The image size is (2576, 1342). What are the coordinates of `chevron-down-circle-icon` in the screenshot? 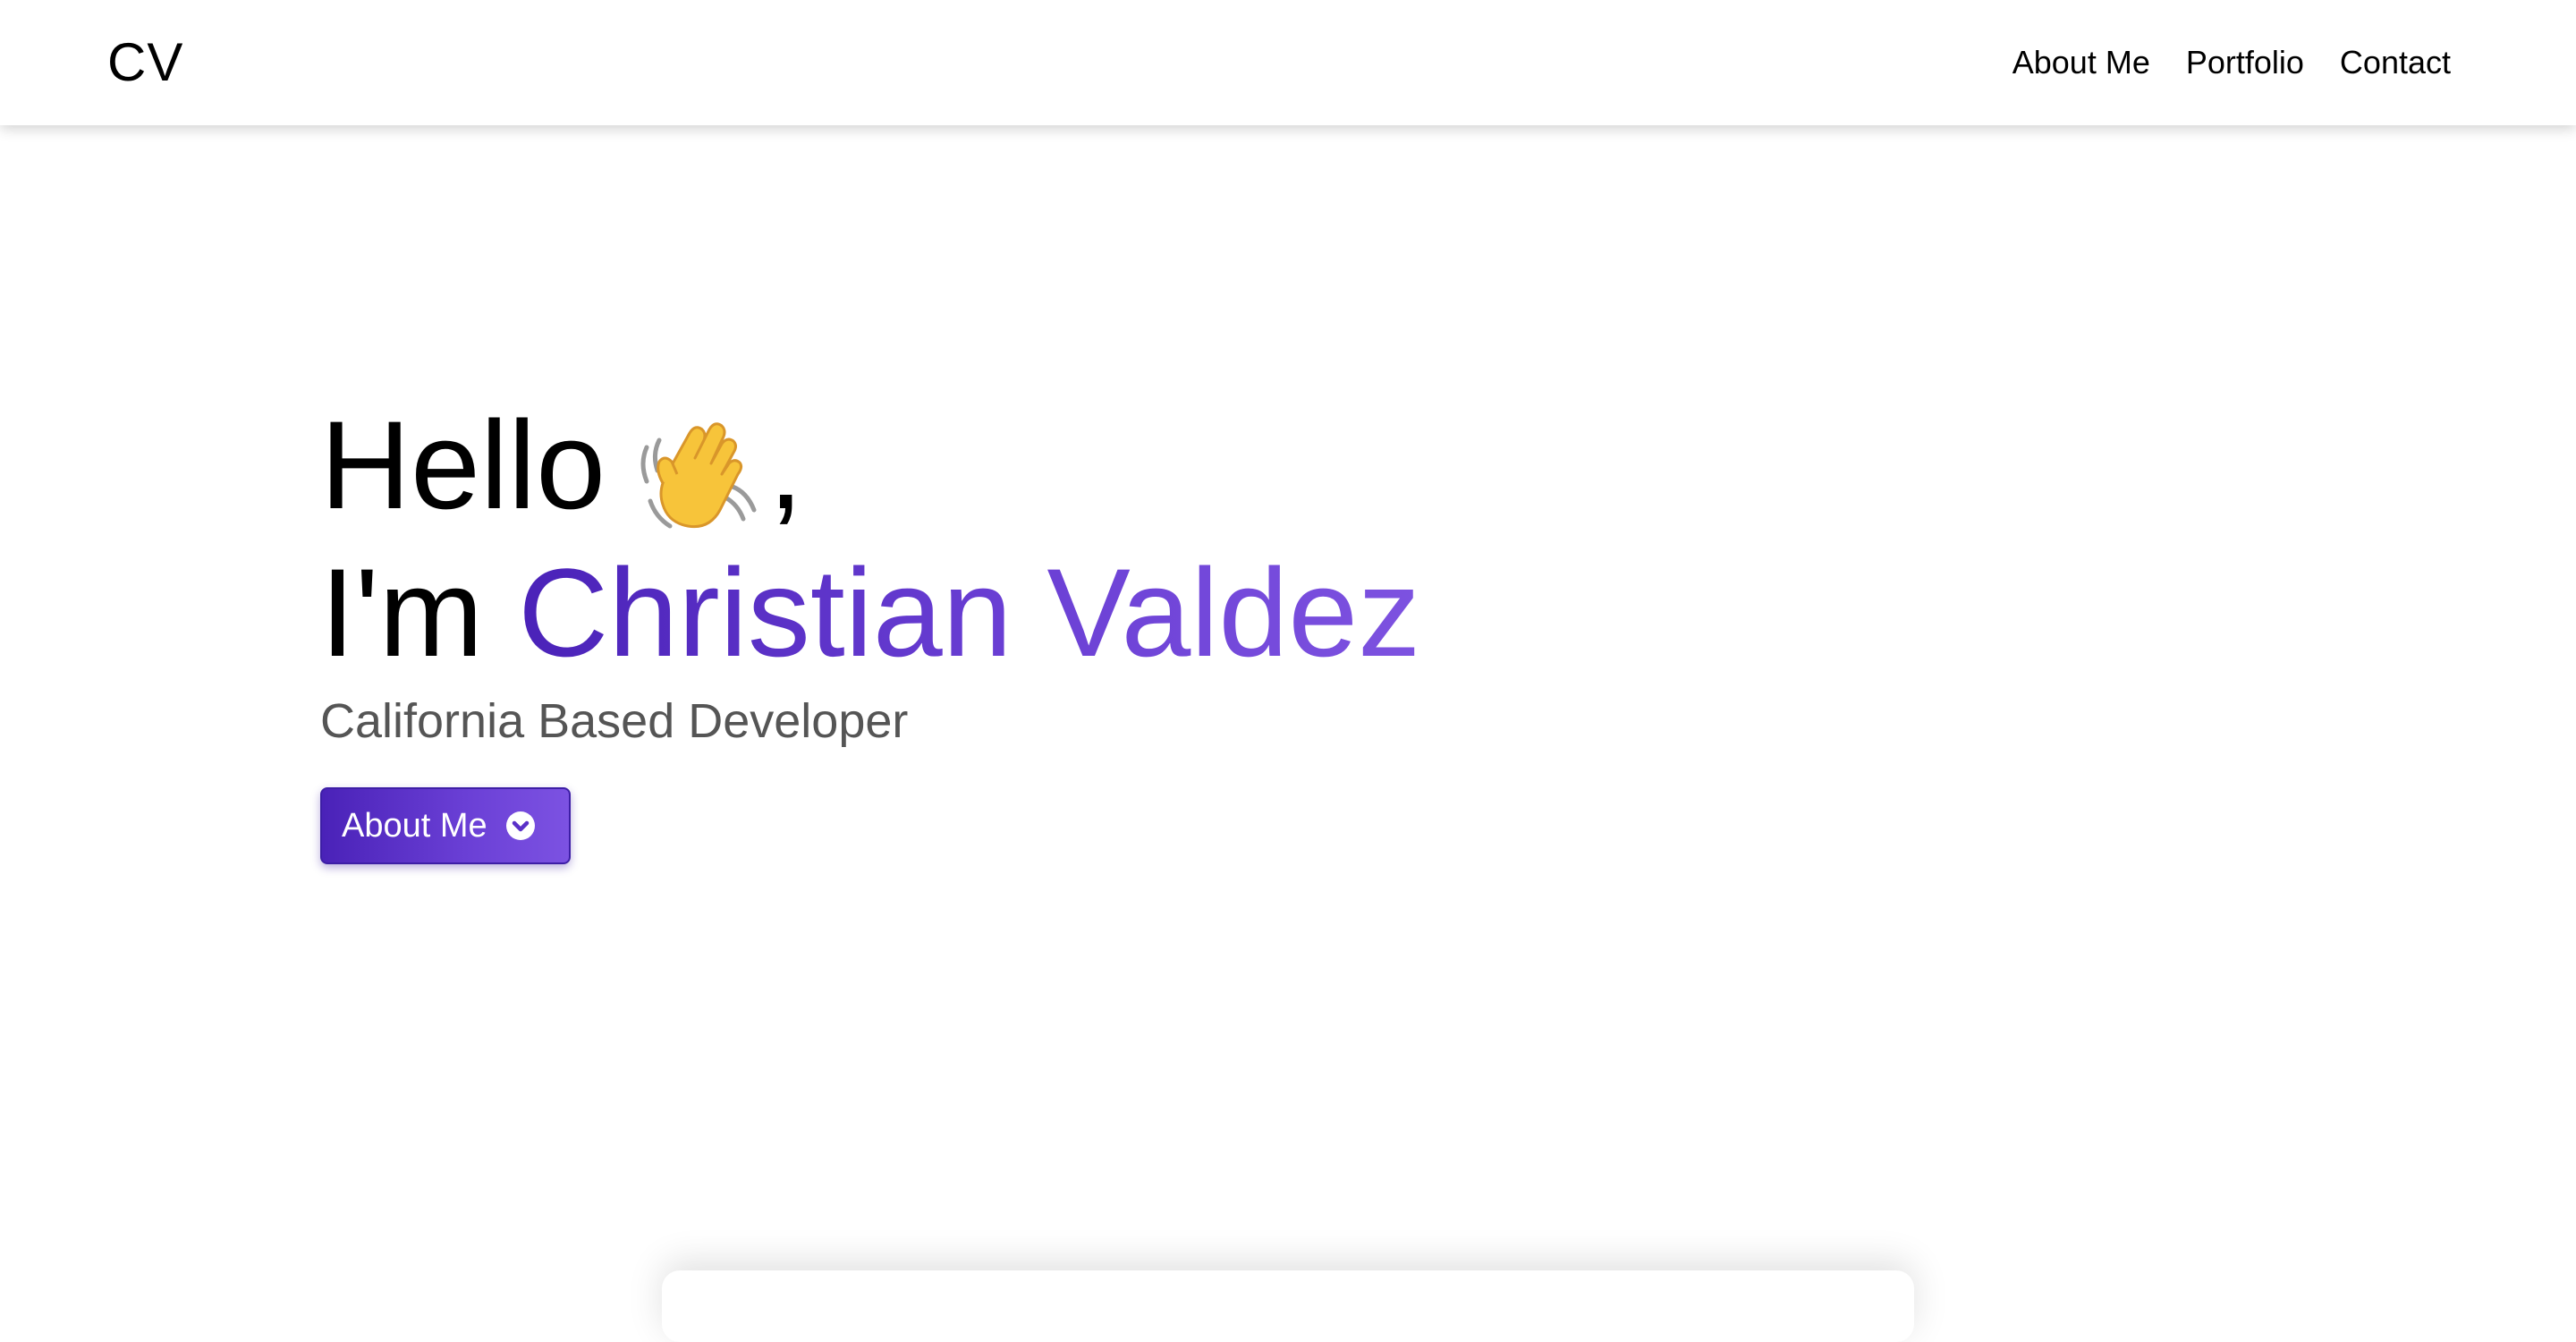 It's located at (520, 826).